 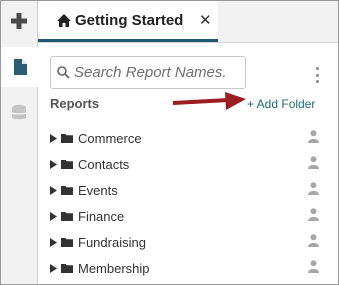 What do you see at coordinates (110, 138) in the screenshot?
I see `folder-label: Commerce` at bounding box center [110, 138].